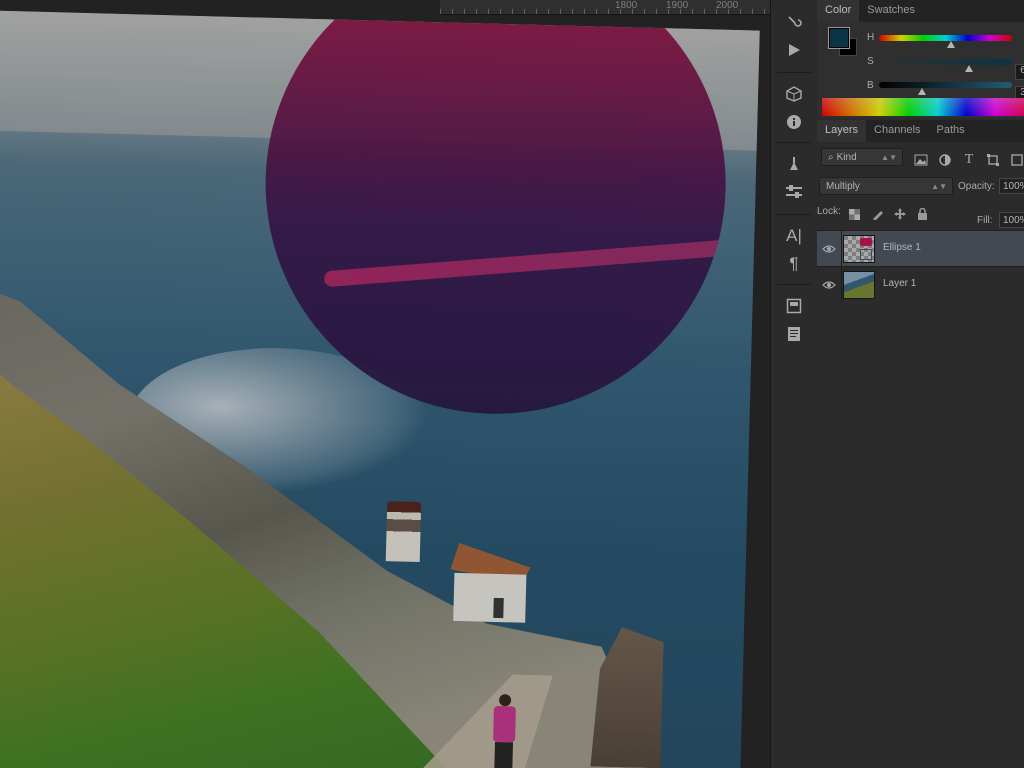  I want to click on ruler-label: 1900, so click(677, 5).